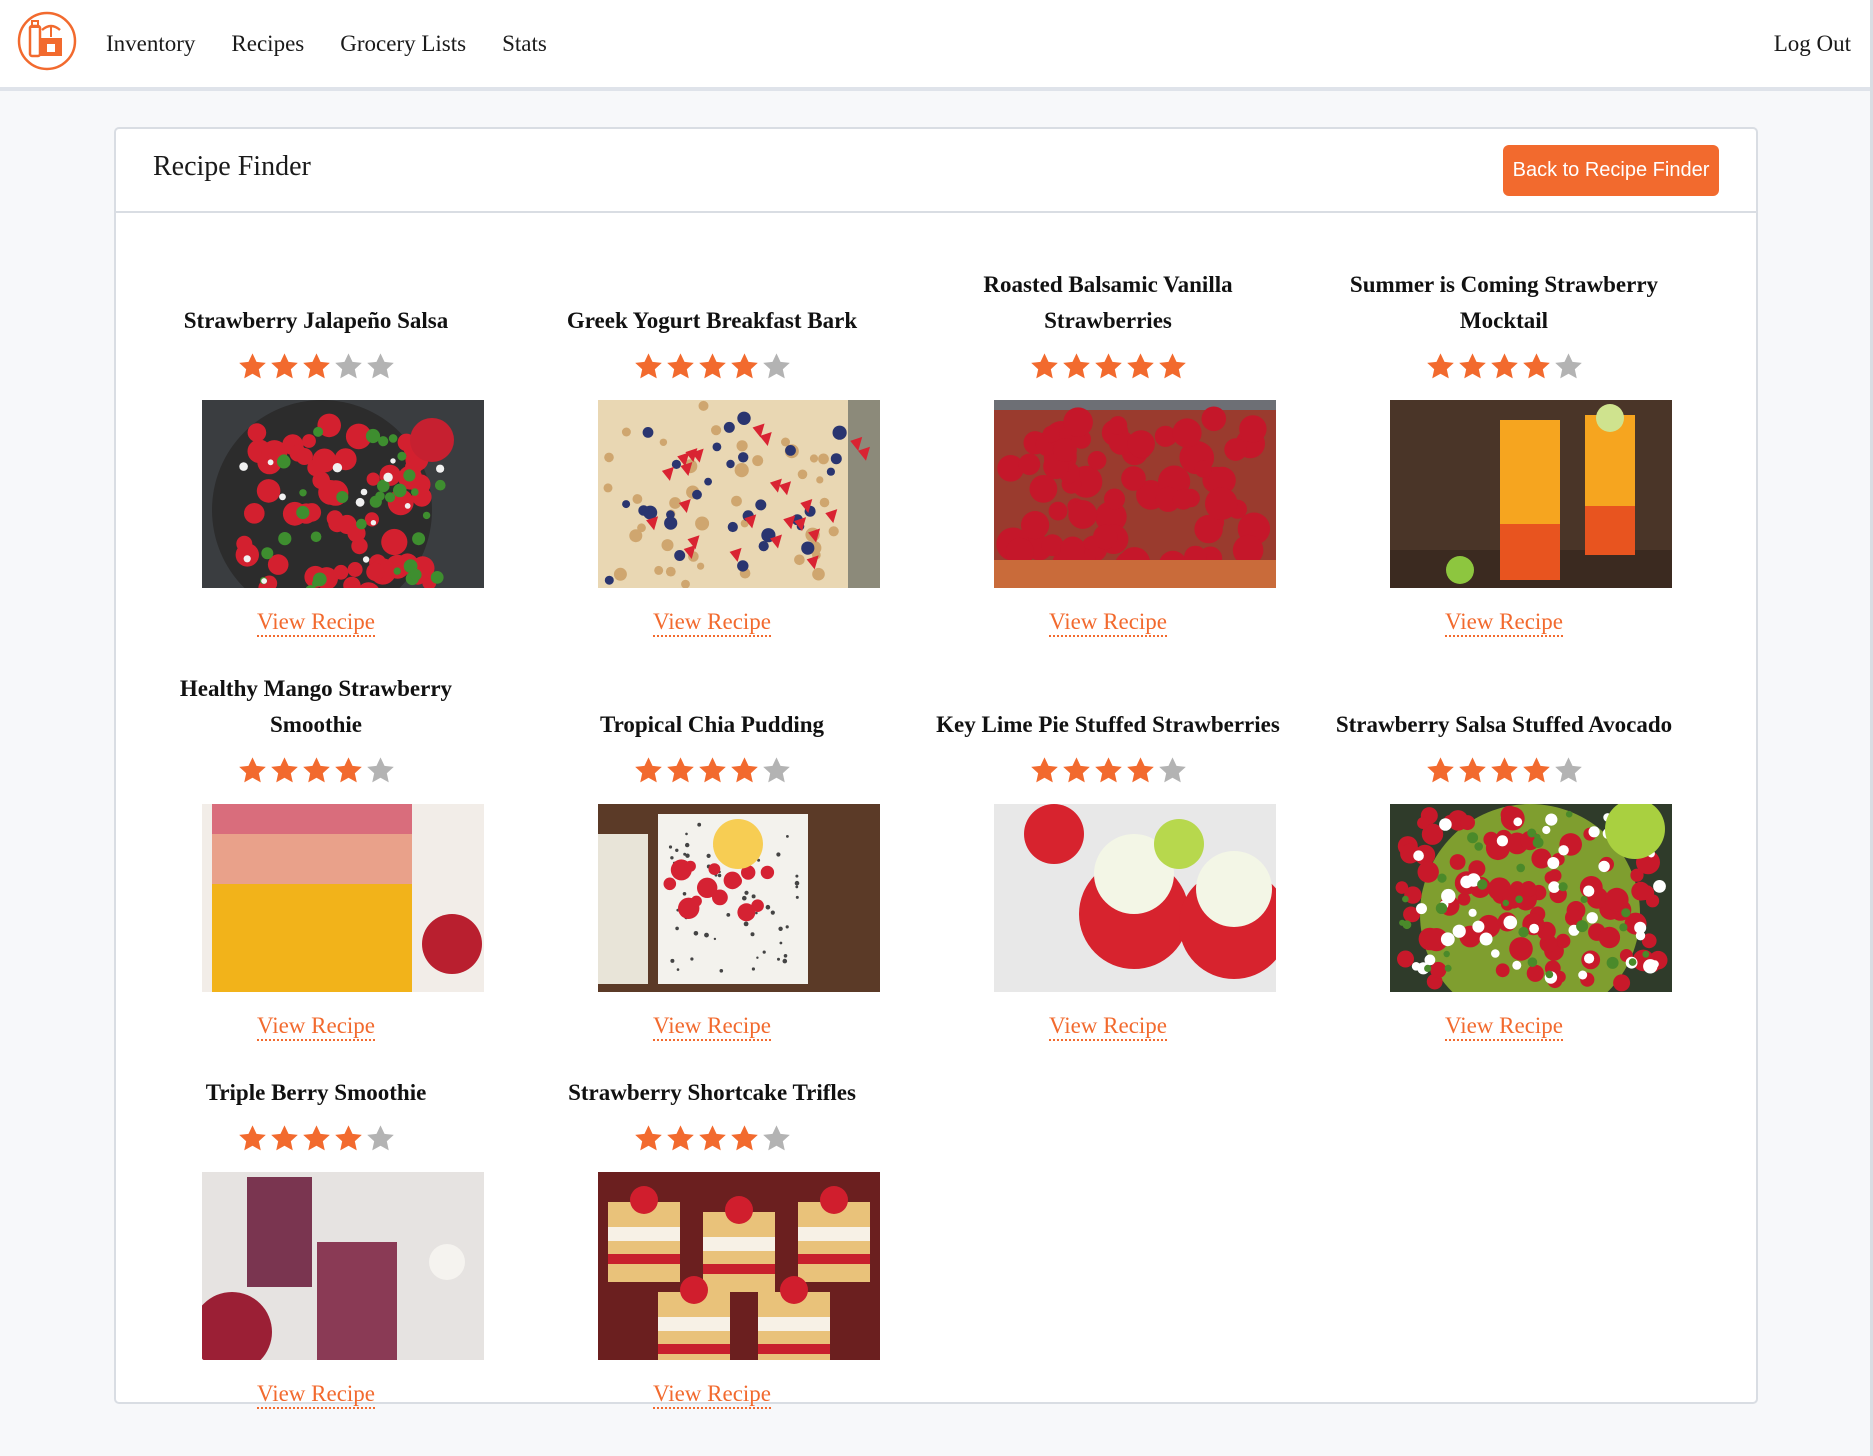 This screenshot has width=1873, height=1456. What do you see at coordinates (403, 44) in the screenshot?
I see `nav-grocery-lists: Grocery Lists` at bounding box center [403, 44].